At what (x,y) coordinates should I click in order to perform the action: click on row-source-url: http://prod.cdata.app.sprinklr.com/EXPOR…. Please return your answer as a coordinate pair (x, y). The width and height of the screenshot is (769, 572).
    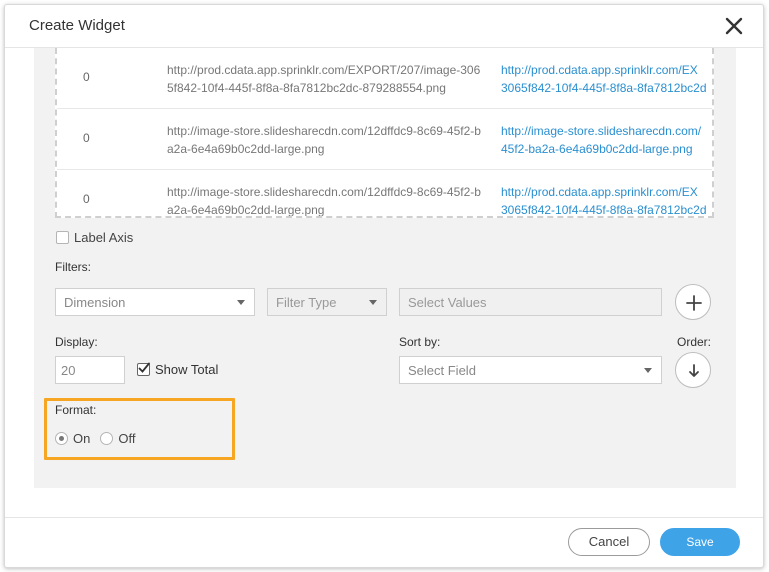
    Looking at the image, I should click on (324, 79).